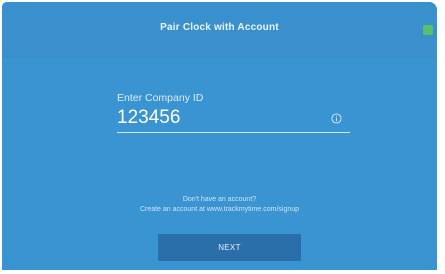 This screenshot has height=274, width=445. Describe the element at coordinates (160, 98) in the screenshot. I see `company-id-label: Enter Company ID` at that location.